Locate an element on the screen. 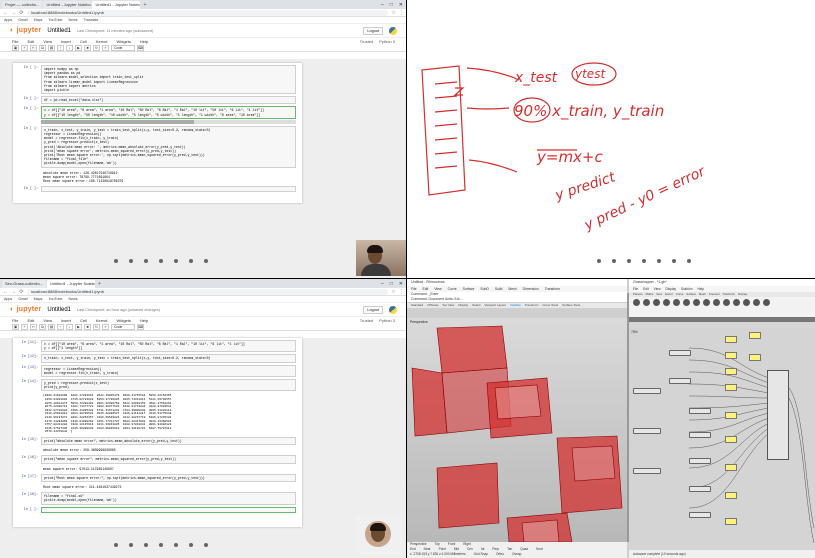 Image resolution: width=815 pixels, height=558 pixels. notebook-title: Untitled1 is located at coordinates (59, 310).